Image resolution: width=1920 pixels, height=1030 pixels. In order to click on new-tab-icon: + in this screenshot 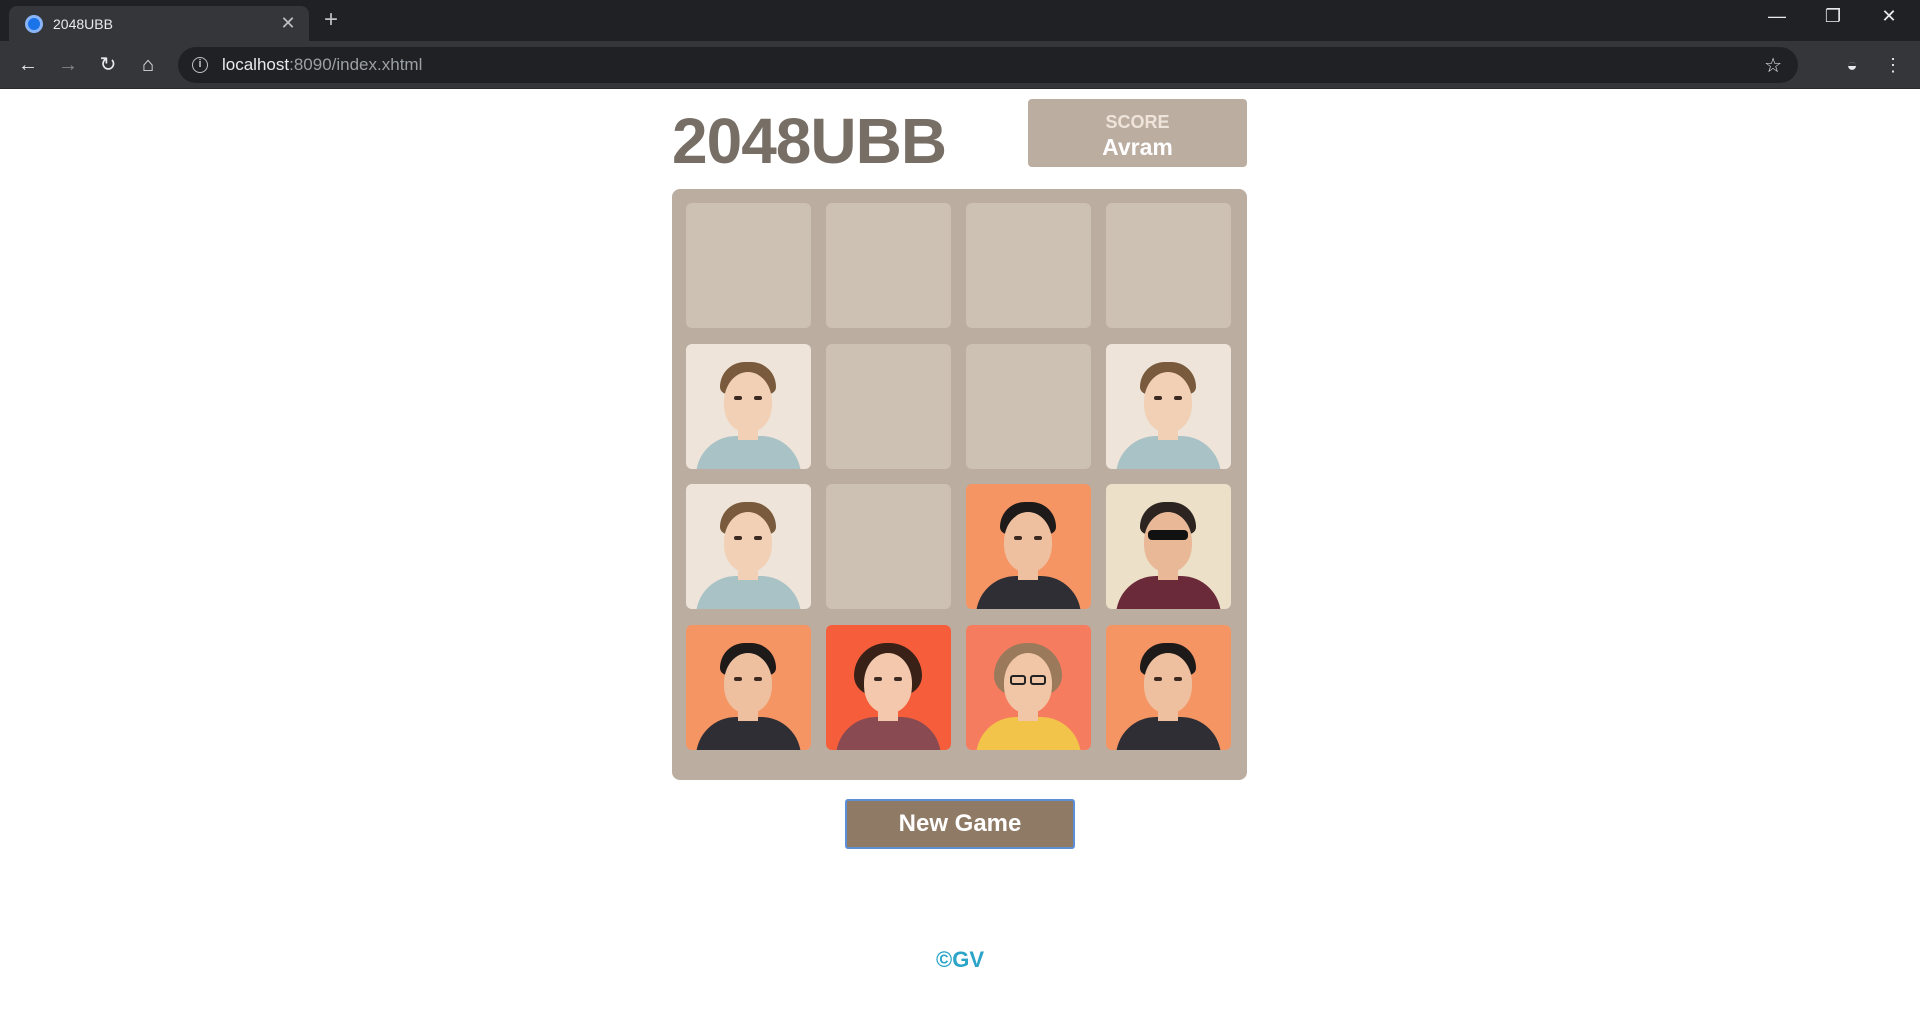, I will do `click(331, 20)`.